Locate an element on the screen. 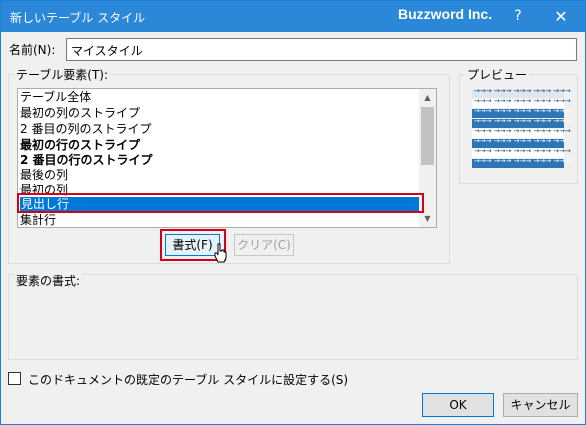  ok-button: OK is located at coordinates (458, 405).